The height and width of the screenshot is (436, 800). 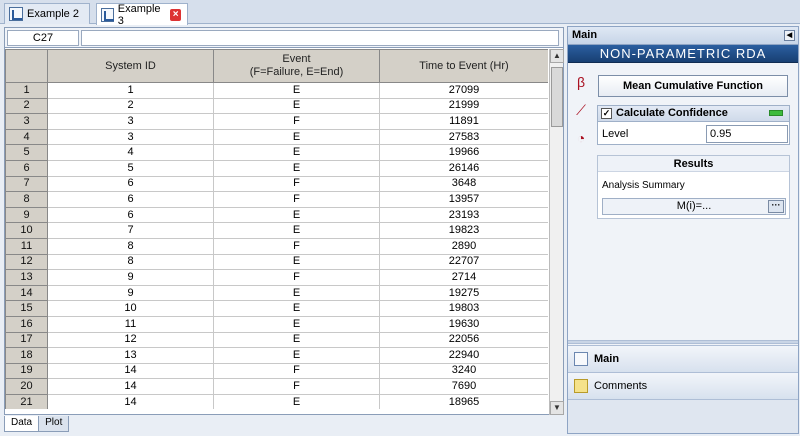 What do you see at coordinates (747, 134) in the screenshot?
I see `level-input: 0.95` at bounding box center [747, 134].